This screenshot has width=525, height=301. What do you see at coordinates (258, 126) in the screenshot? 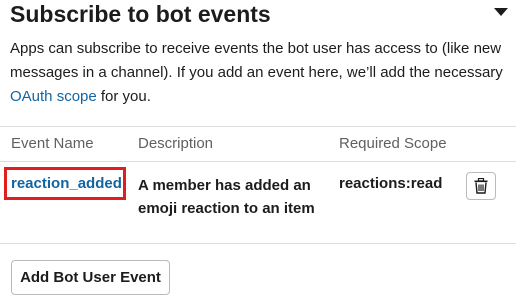
I see `divider-top` at bounding box center [258, 126].